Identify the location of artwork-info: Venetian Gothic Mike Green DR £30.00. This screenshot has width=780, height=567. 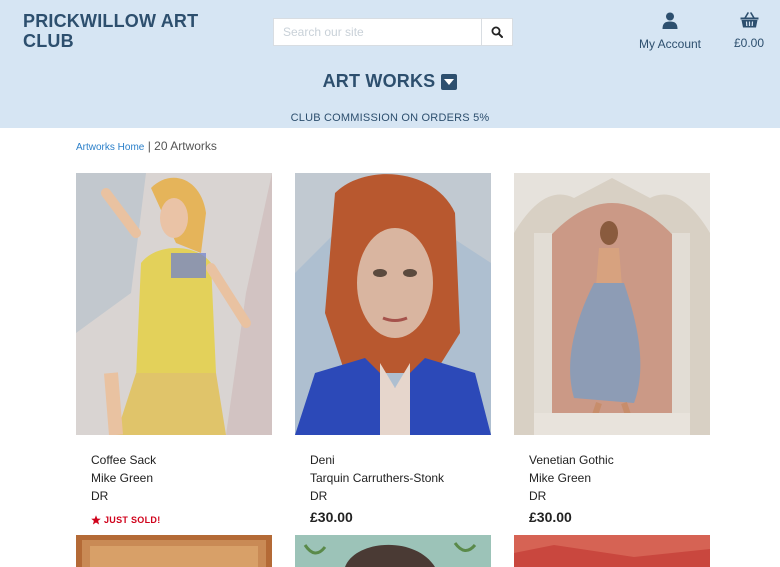
(612, 480).